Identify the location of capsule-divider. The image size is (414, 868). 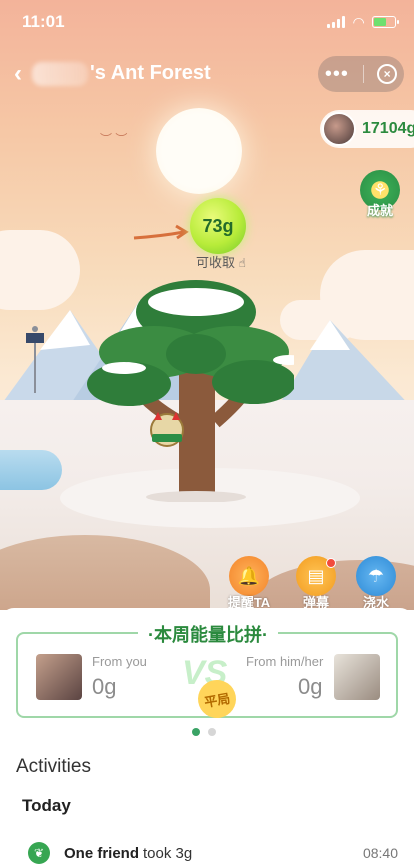
(363, 74).